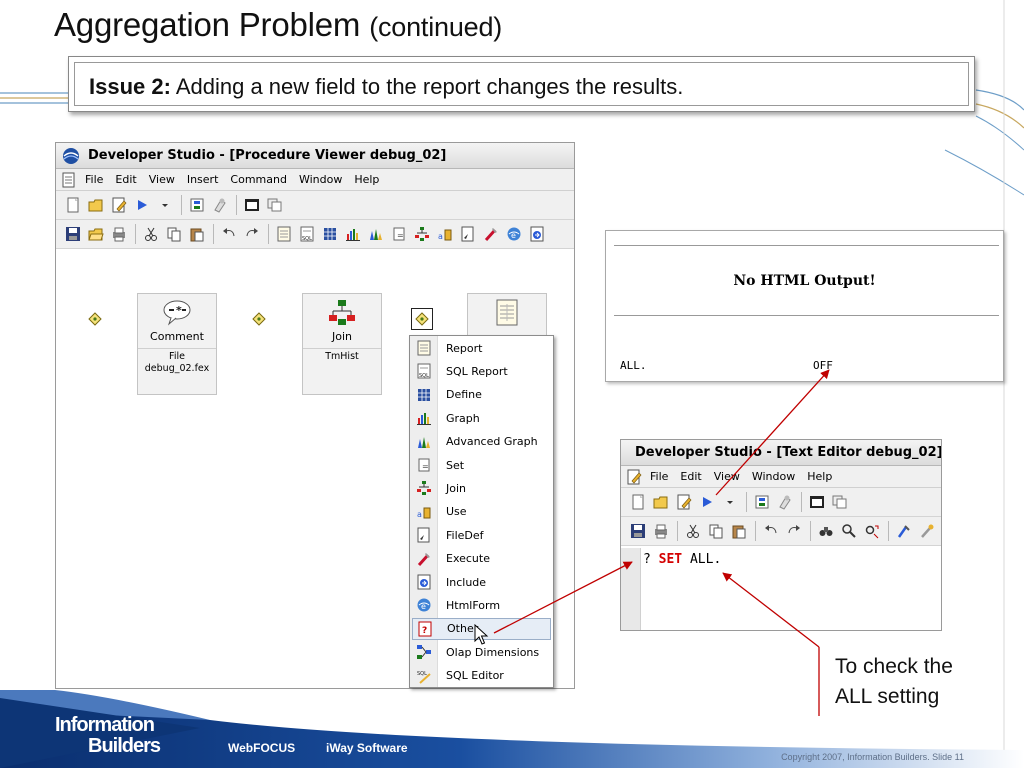 Image resolution: width=1024 pixels, height=768 pixels. What do you see at coordinates (422, 319) in the screenshot?
I see `selected-insert-point` at bounding box center [422, 319].